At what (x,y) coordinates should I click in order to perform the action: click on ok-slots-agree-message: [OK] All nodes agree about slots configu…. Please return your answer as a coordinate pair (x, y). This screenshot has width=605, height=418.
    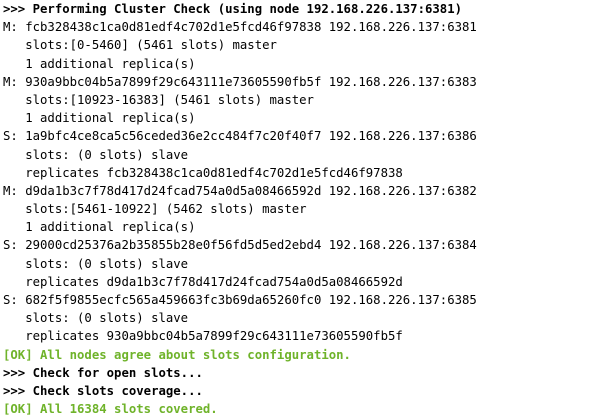
    Looking at the image, I should click on (177, 354).